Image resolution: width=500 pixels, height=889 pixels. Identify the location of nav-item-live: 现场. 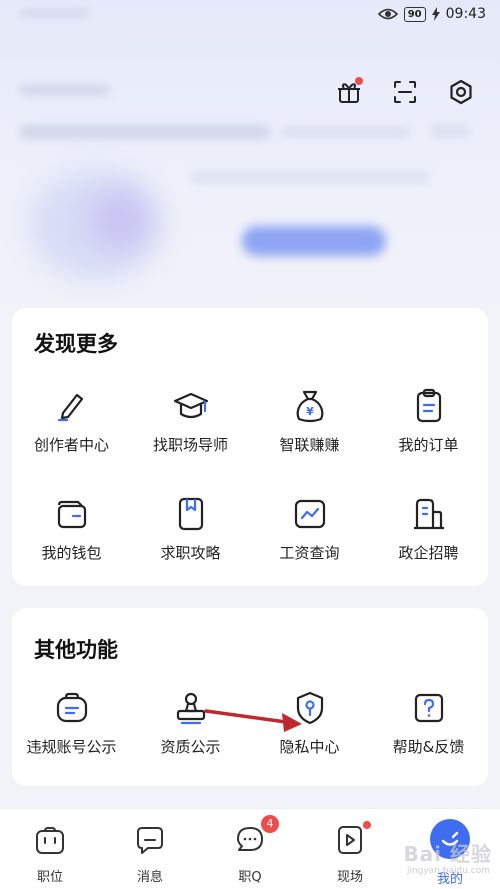
(350, 849).